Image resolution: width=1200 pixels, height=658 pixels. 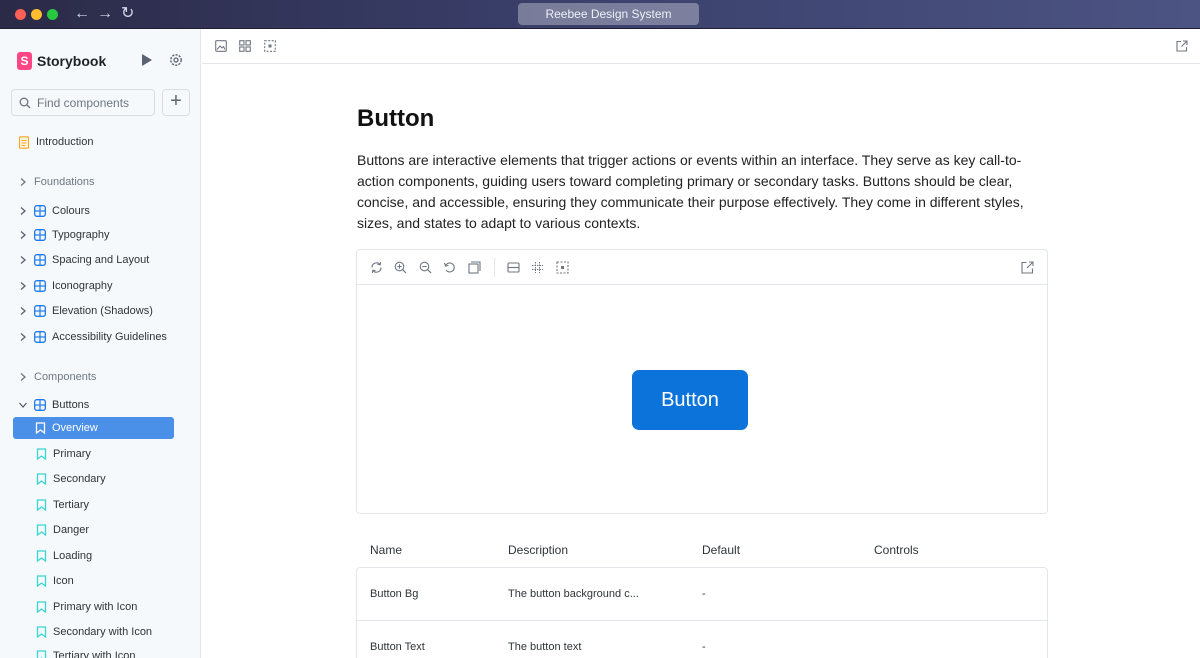 I want to click on measure-icon, so click(x=562, y=267).